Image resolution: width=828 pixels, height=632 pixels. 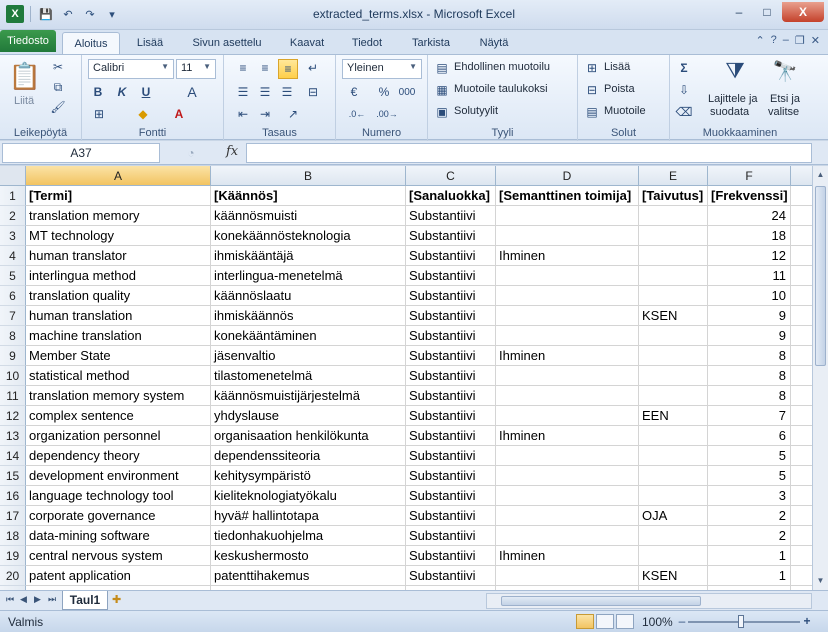 What do you see at coordinates (191, 153) in the screenshot?
I see `formula-bar-expand-icon: ◔` at bounding box center [191, 153].